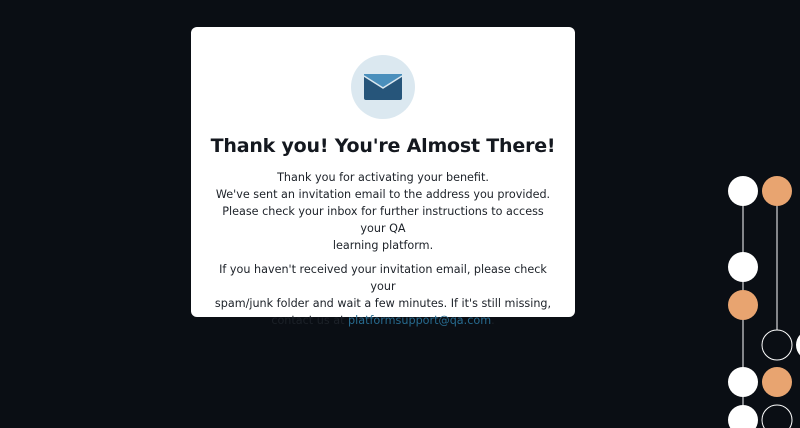  Describe the element at coordinates (383, 146) in the screenshot. I see `page-title: Thank you! You're Almost There!` at that location.